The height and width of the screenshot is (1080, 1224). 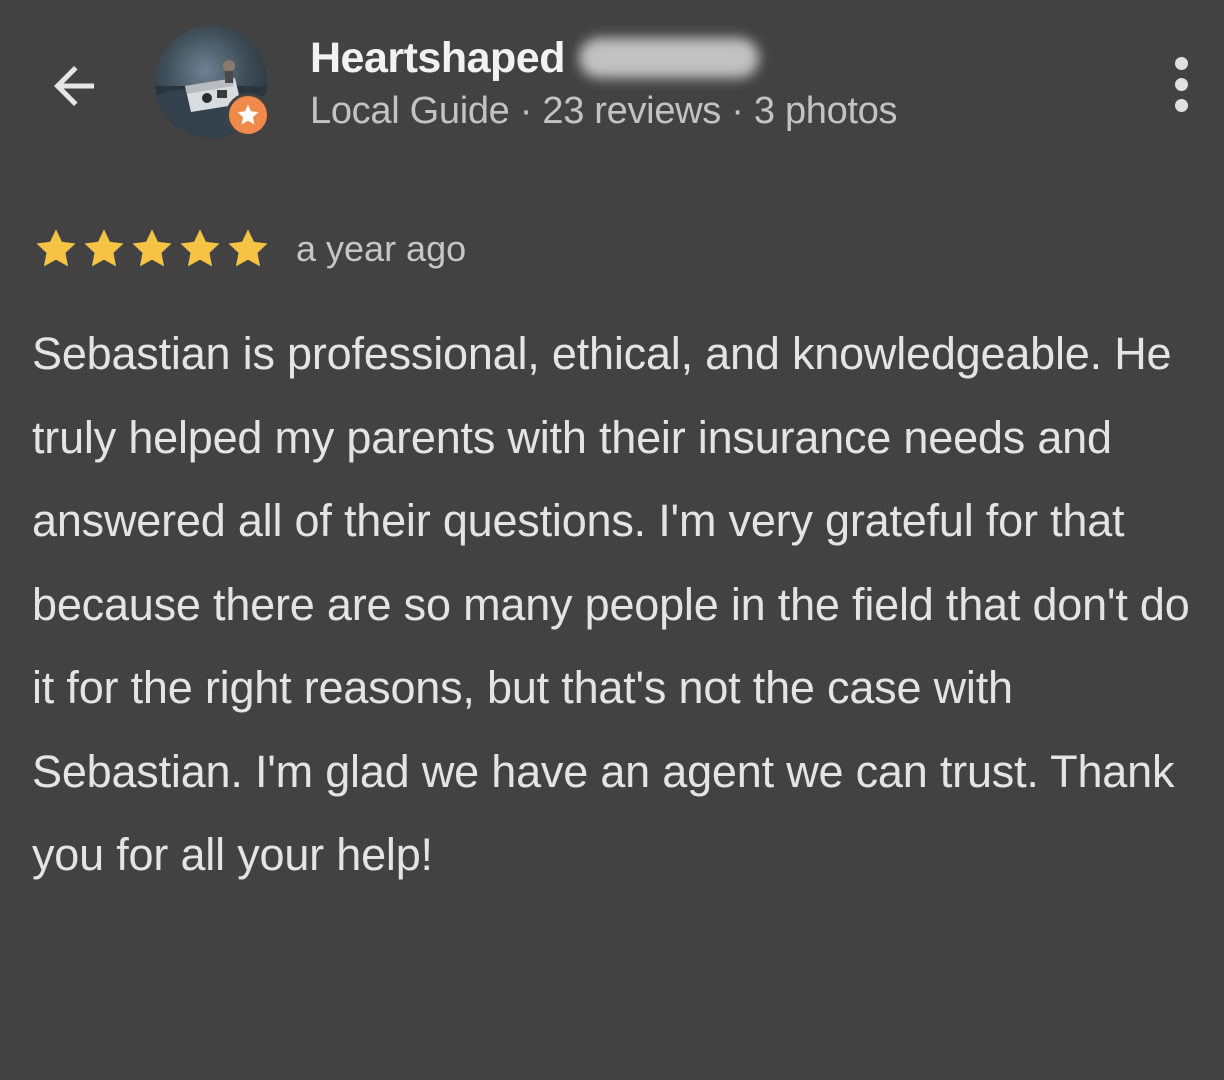 I want to click on reviewer-name-row: Heartshaped, so click(x=534, y=58).